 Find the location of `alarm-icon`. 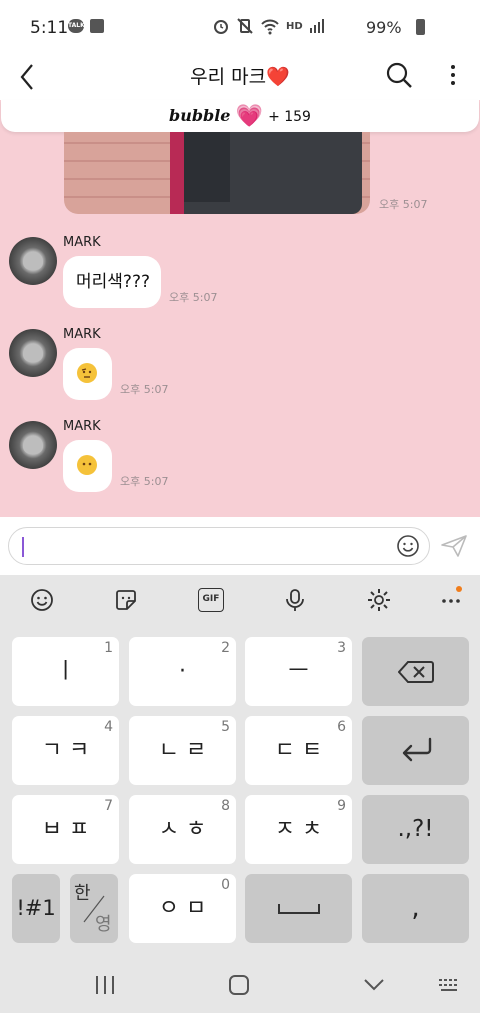

alarm-icon is located at coordinates (221, 27).